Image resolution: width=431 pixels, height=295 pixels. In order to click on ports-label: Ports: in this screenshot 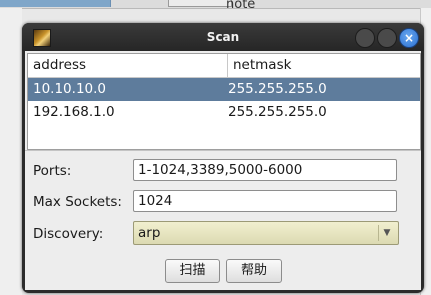, I will do `click(52, 171)`.